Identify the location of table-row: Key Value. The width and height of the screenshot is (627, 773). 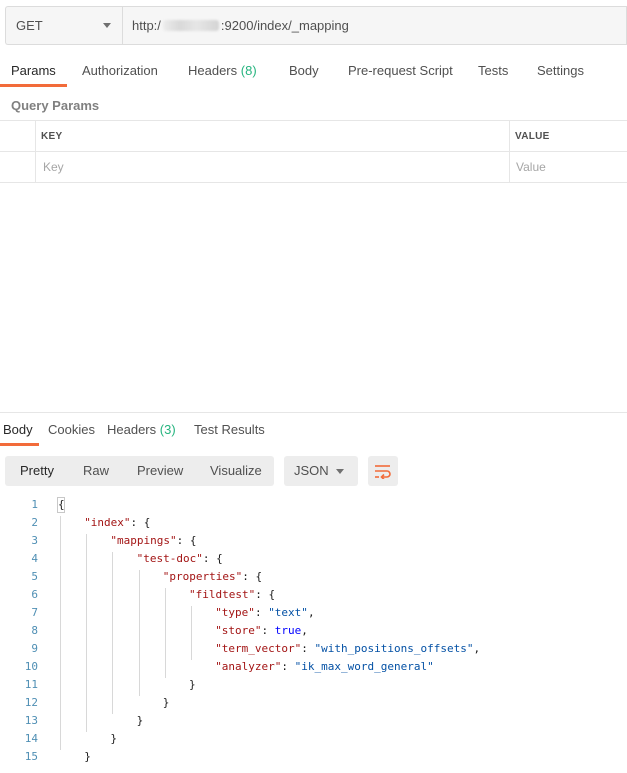
(313, 167).